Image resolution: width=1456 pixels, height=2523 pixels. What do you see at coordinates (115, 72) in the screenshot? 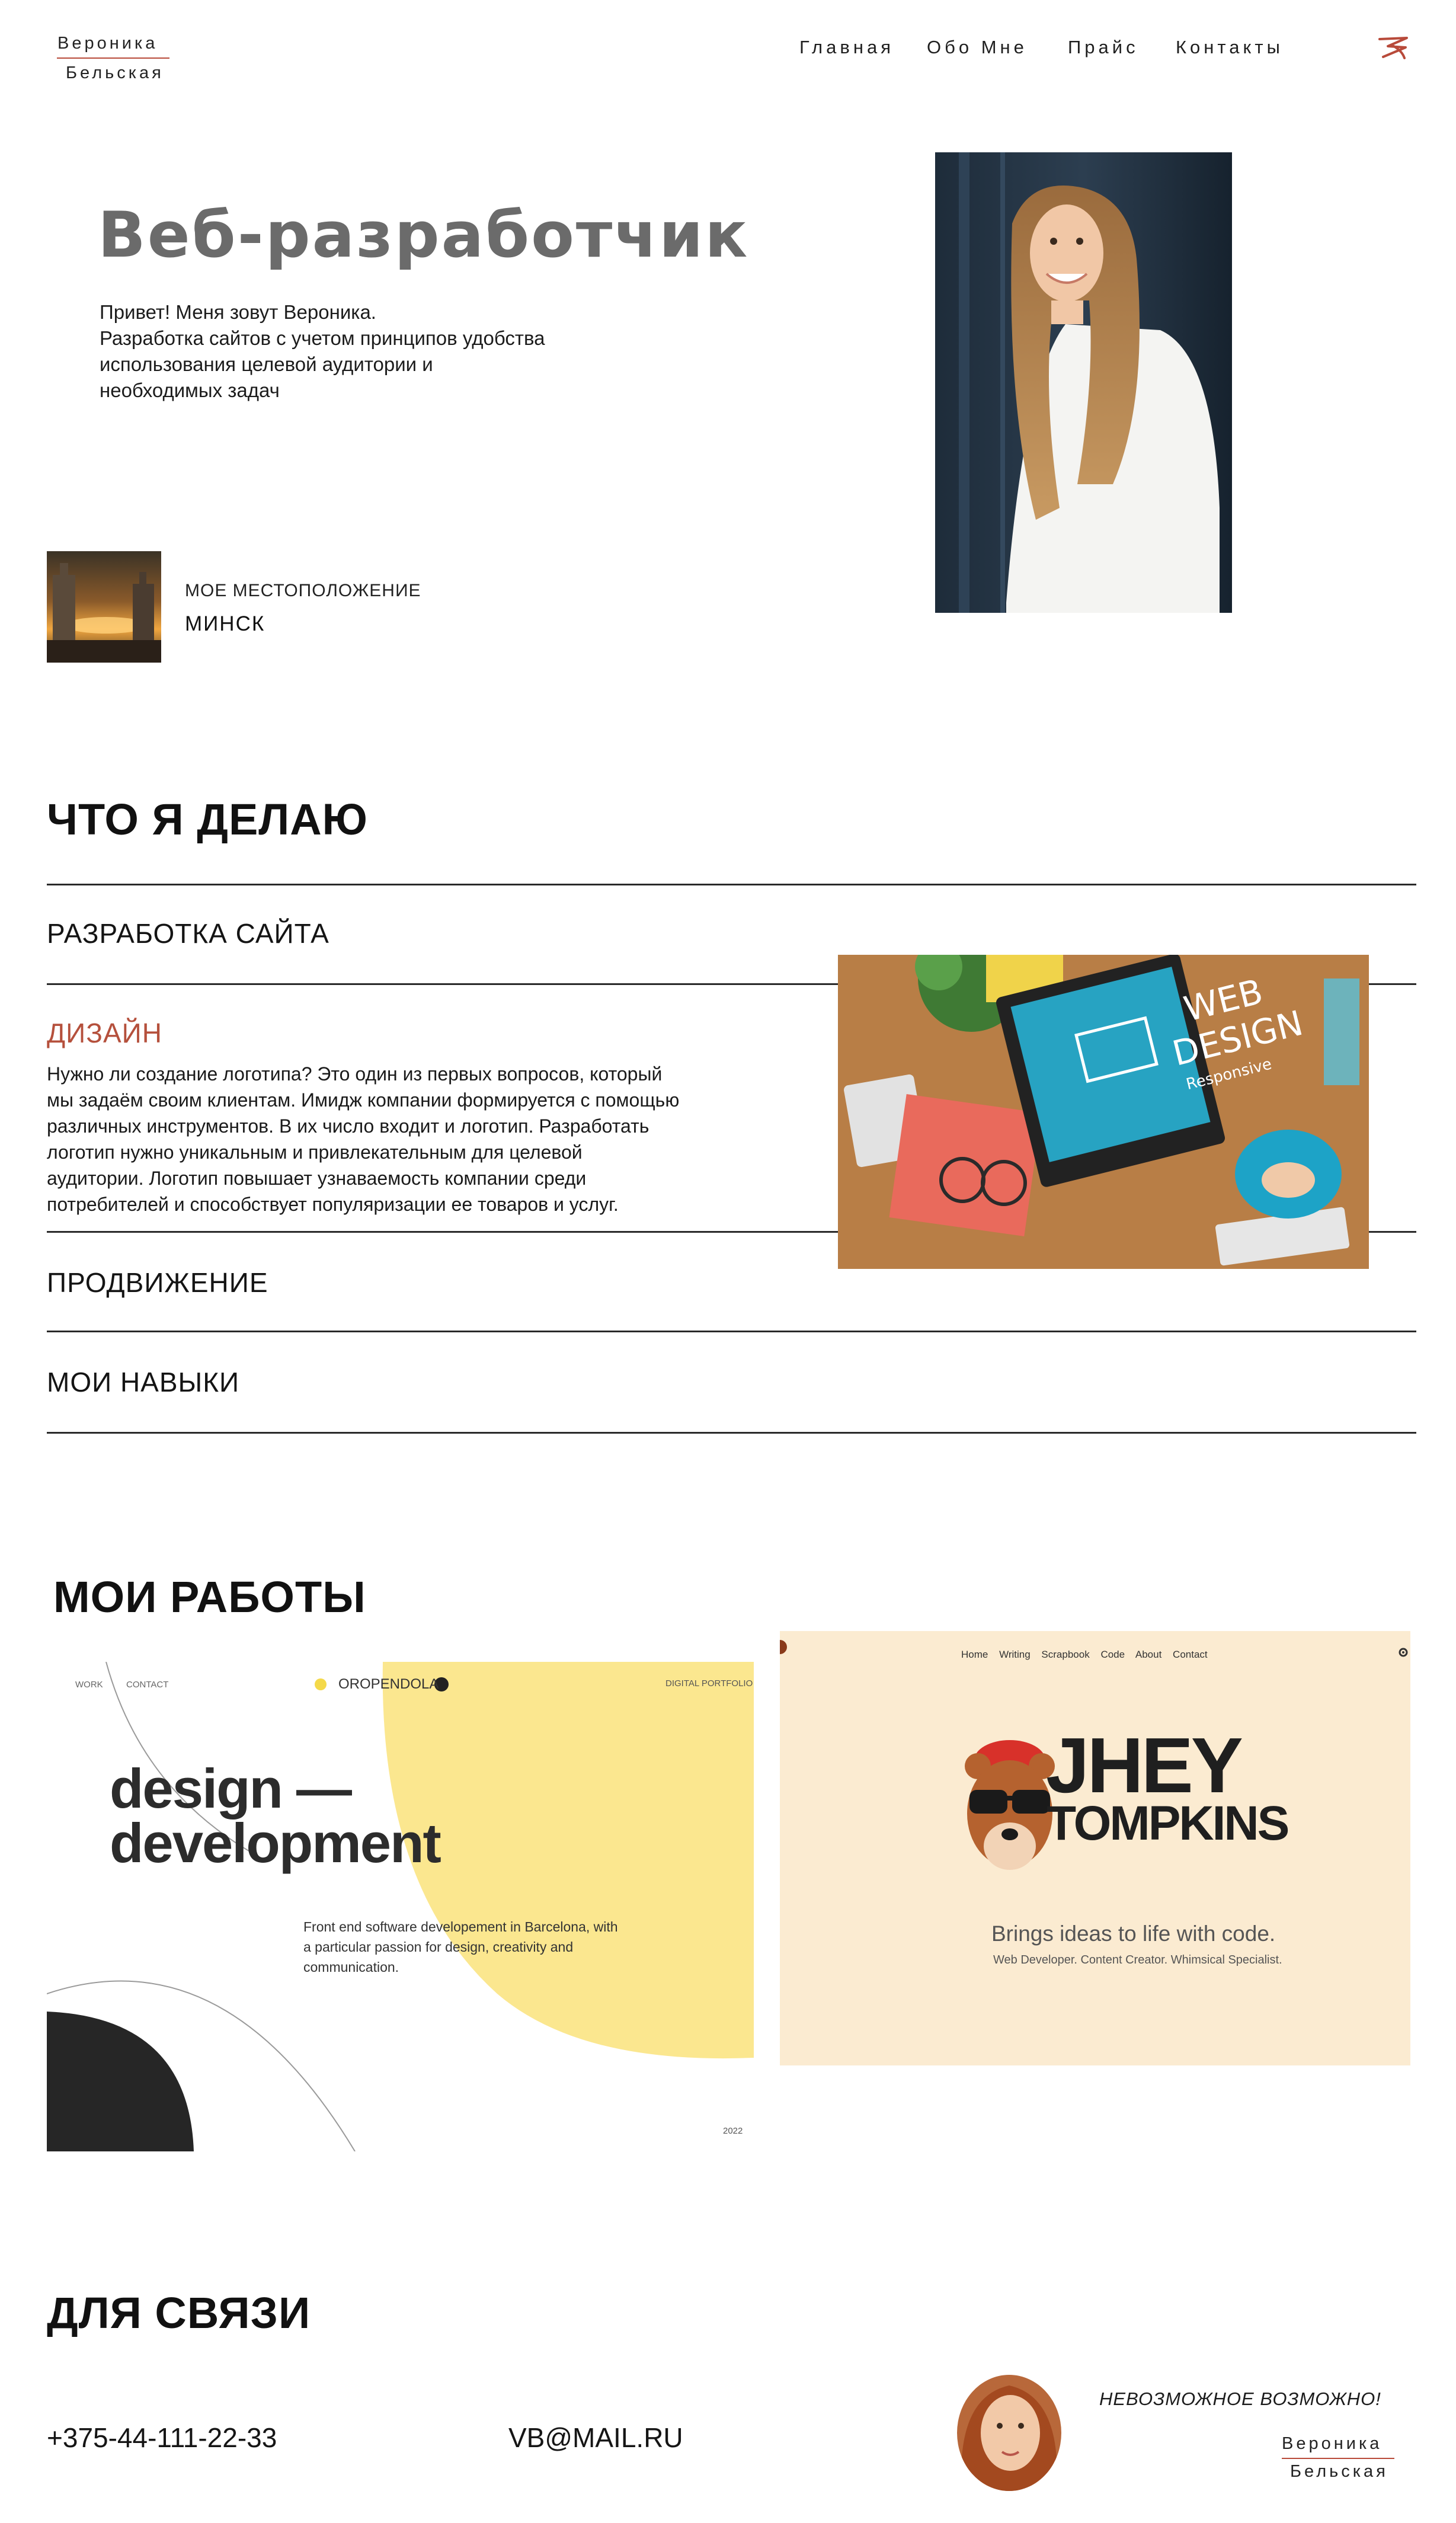
I see `logo-last-name: Бельская` at bounding box center [115, 72].